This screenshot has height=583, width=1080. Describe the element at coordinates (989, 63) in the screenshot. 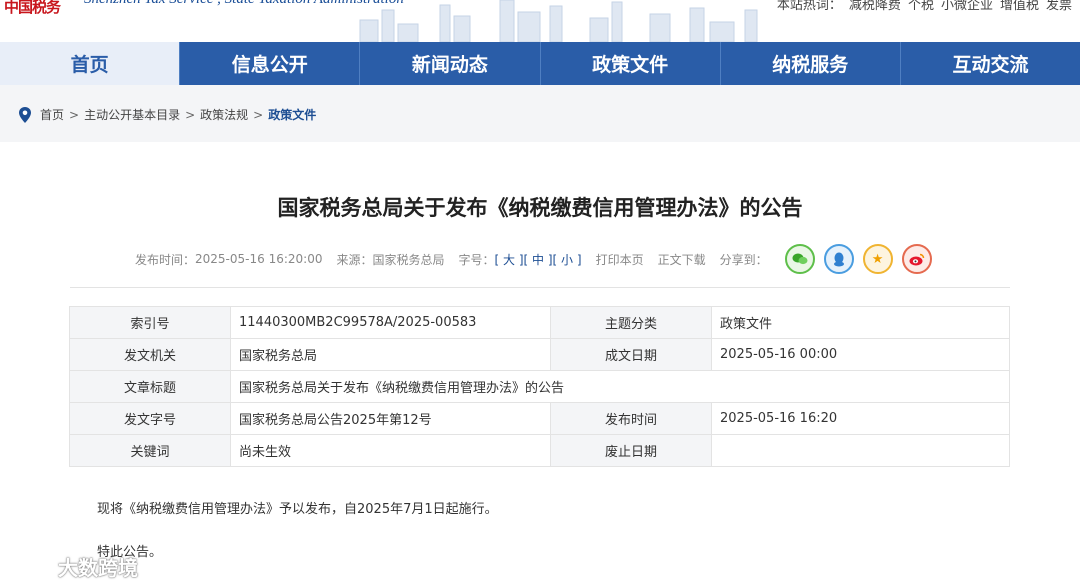

I see `nav-interaction: 互动交流` at that location.